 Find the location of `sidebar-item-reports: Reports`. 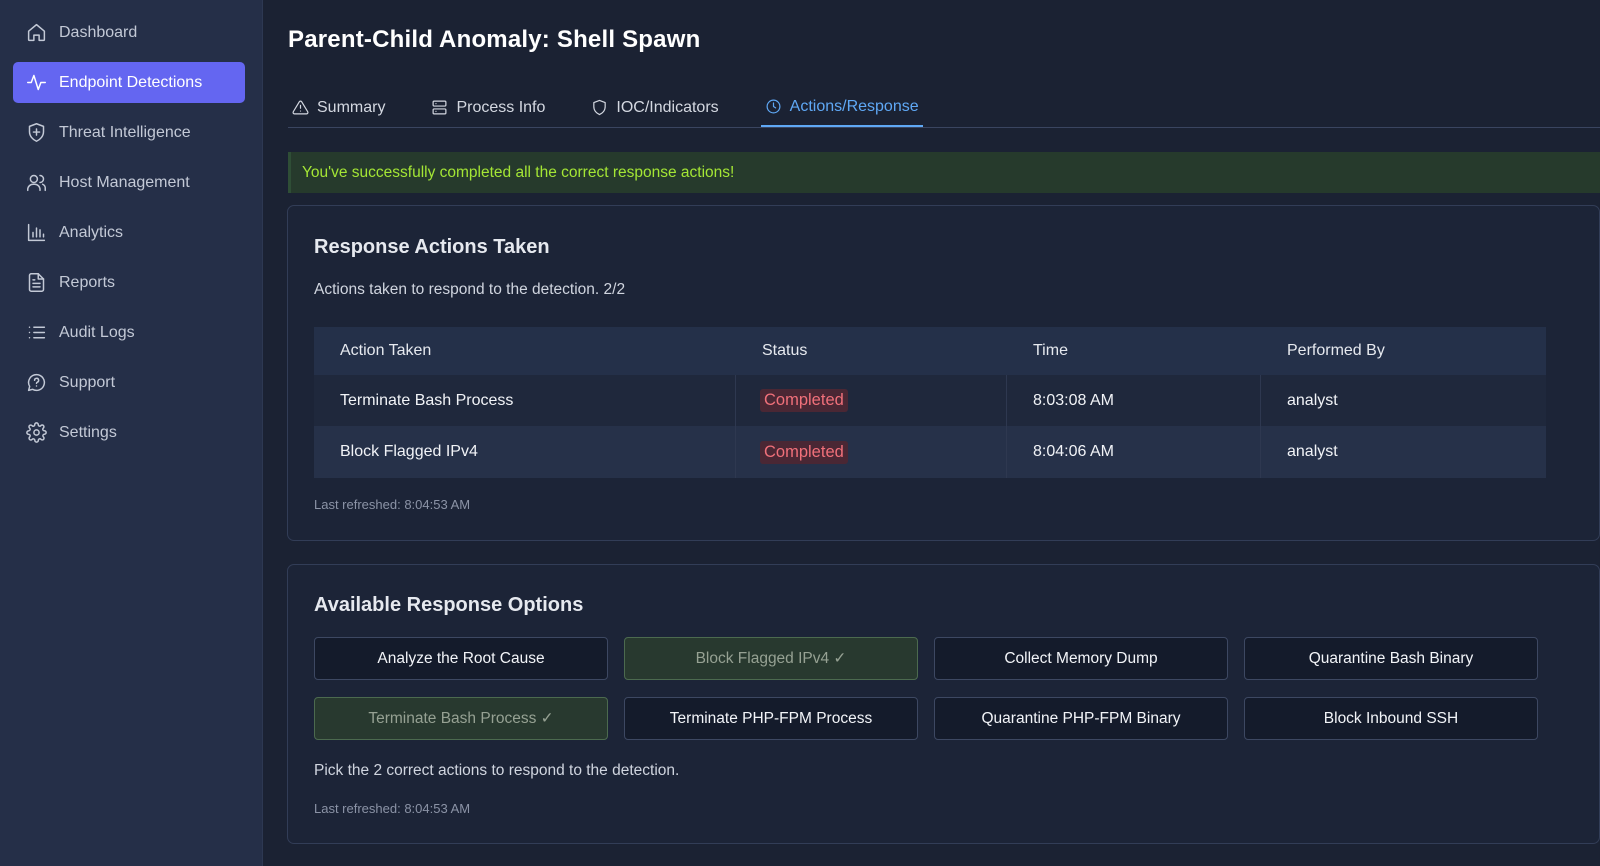

sidebar-item-reports: Reports is located at coordinates (129, 282).